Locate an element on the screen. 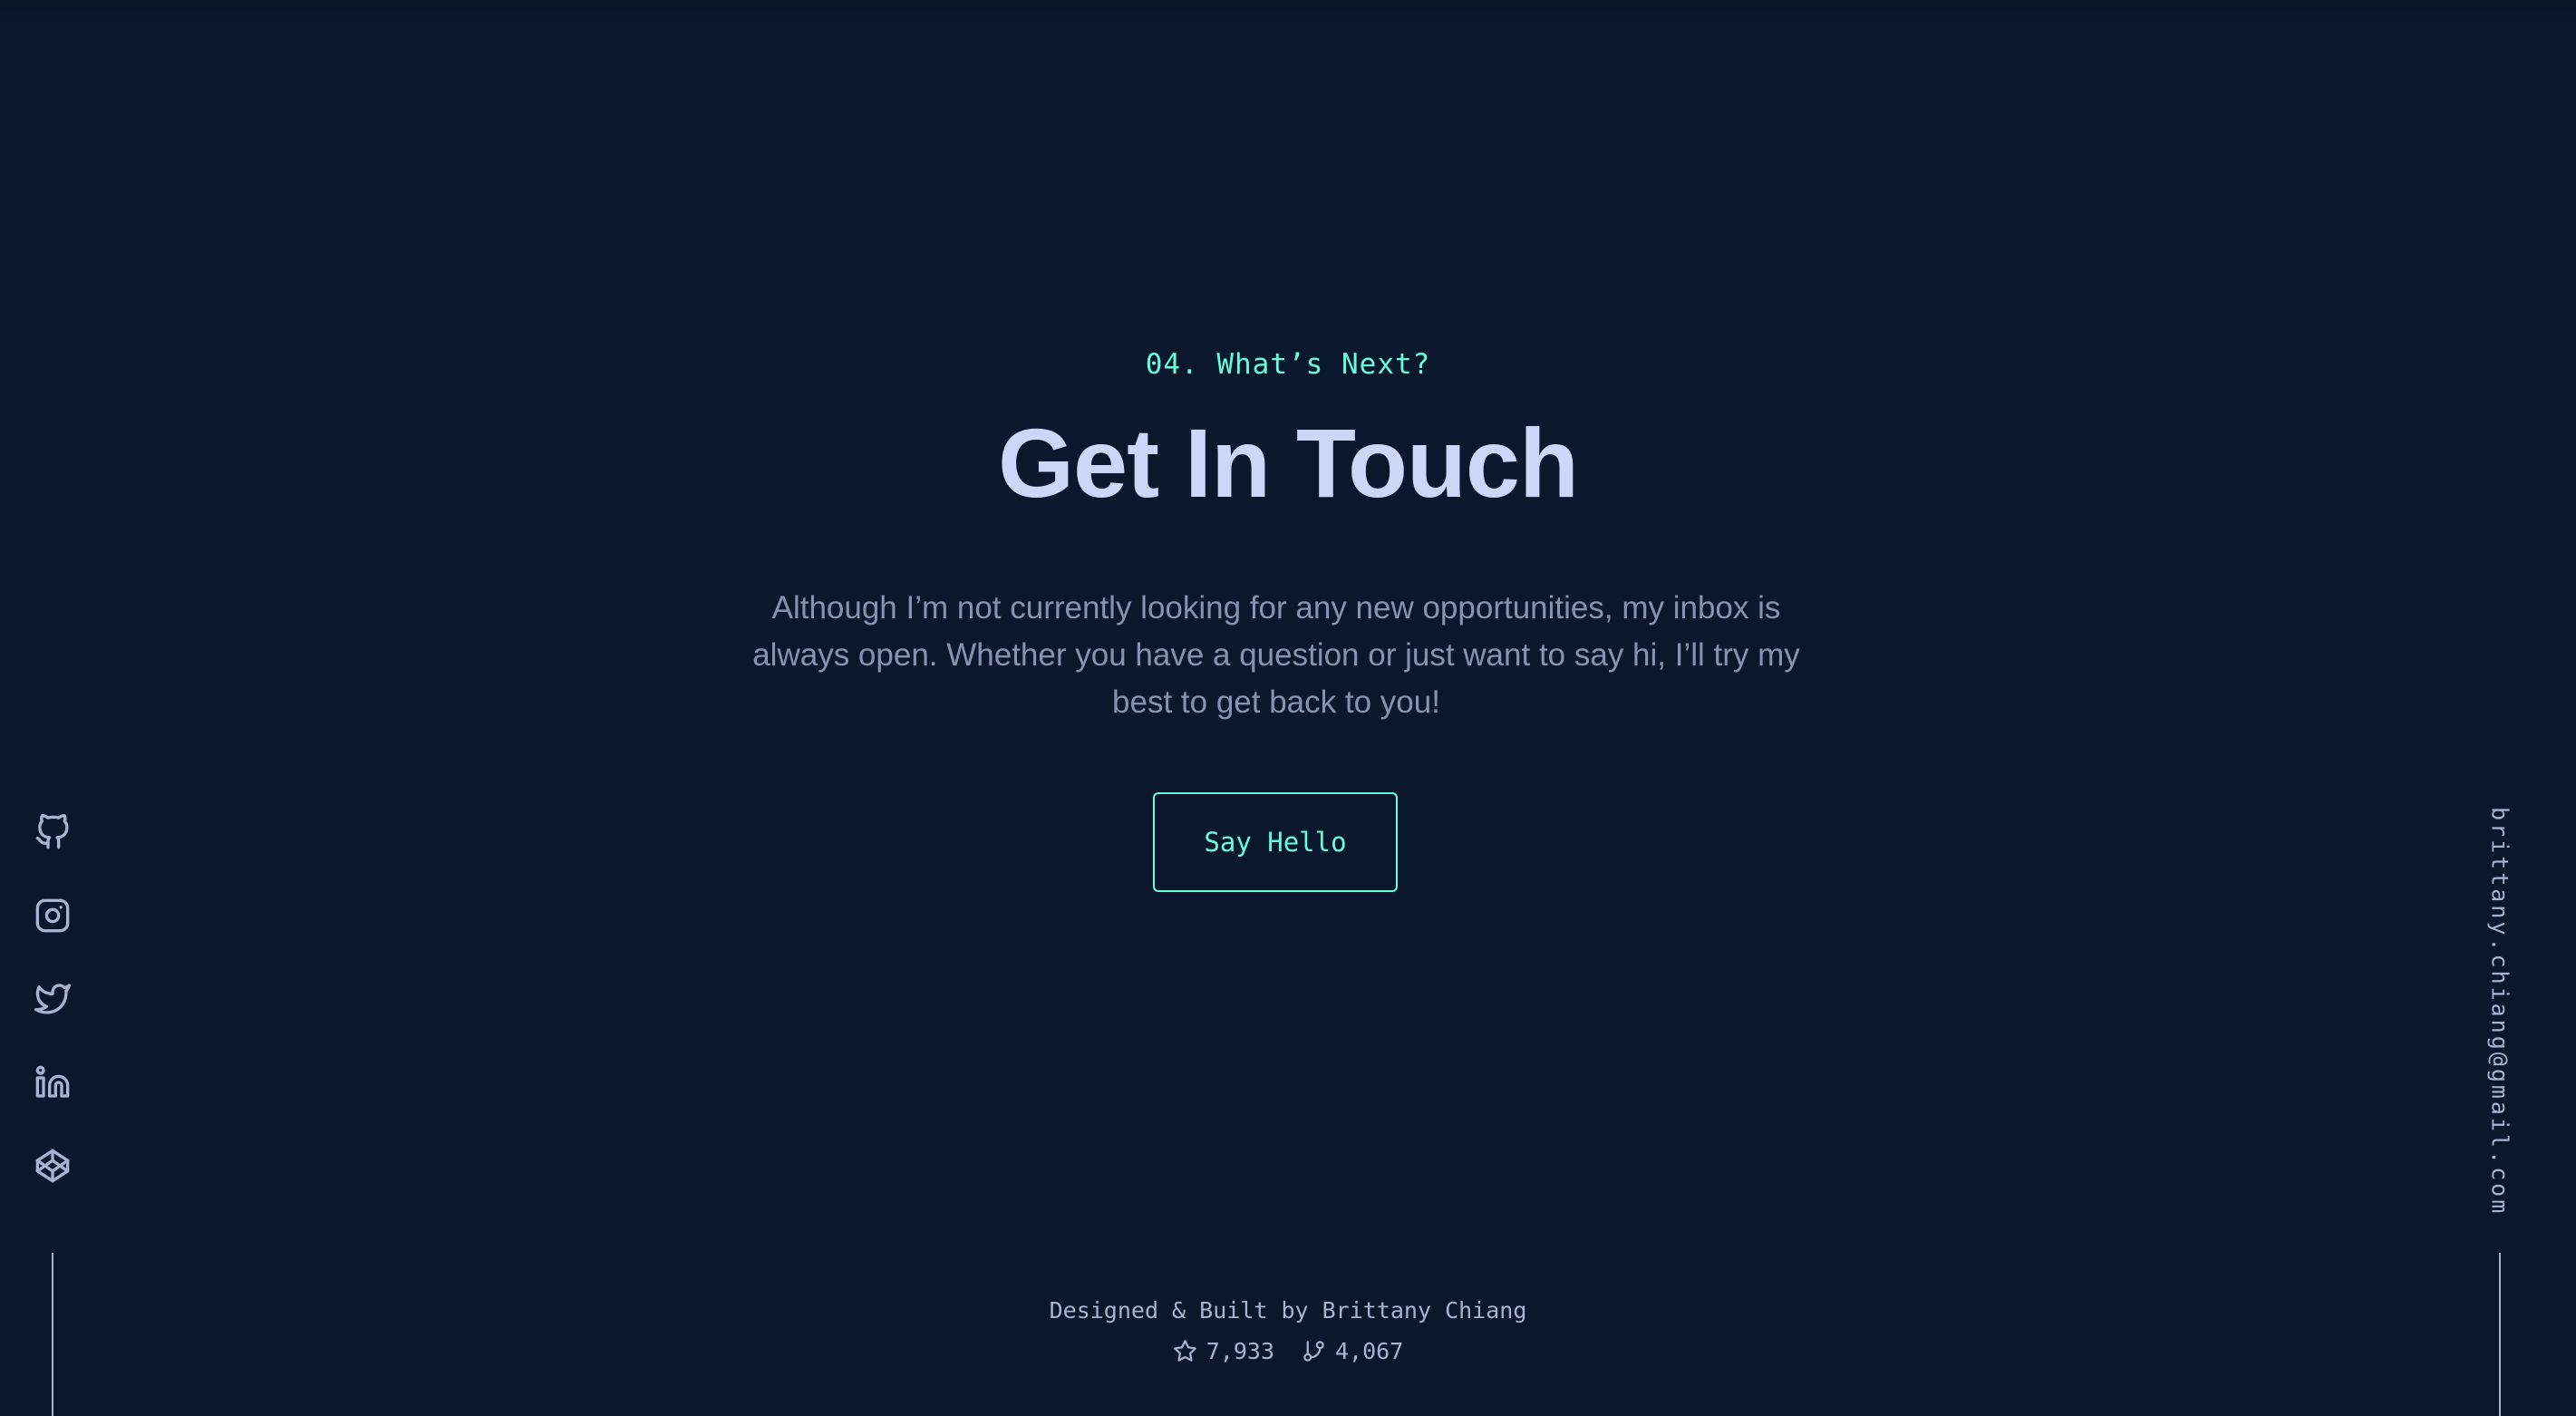 The height and width of the screenshot is (1416, 2576). footer-credit-link: Designed & Built by Brittany Chiang is located at coordinates (1288, 1310).